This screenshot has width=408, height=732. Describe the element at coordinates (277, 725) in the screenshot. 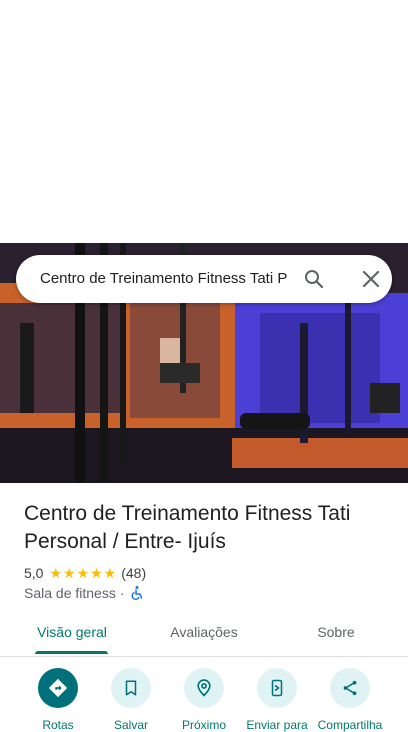

I see `send-to-phone-label: Enviar para` at that location.